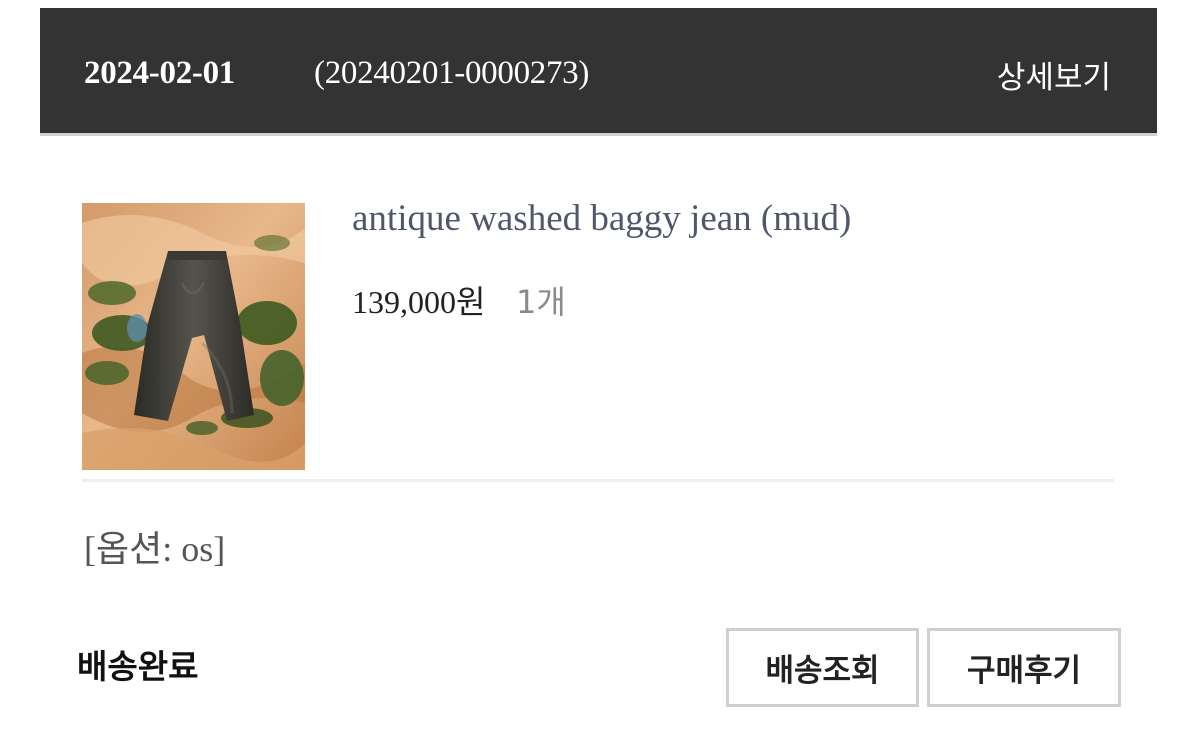  What do you see at coordinates (601, 218) in the screenshot?
I see `product-name: antique washed baggy jean (mud)` at bounding box center [601, 218].